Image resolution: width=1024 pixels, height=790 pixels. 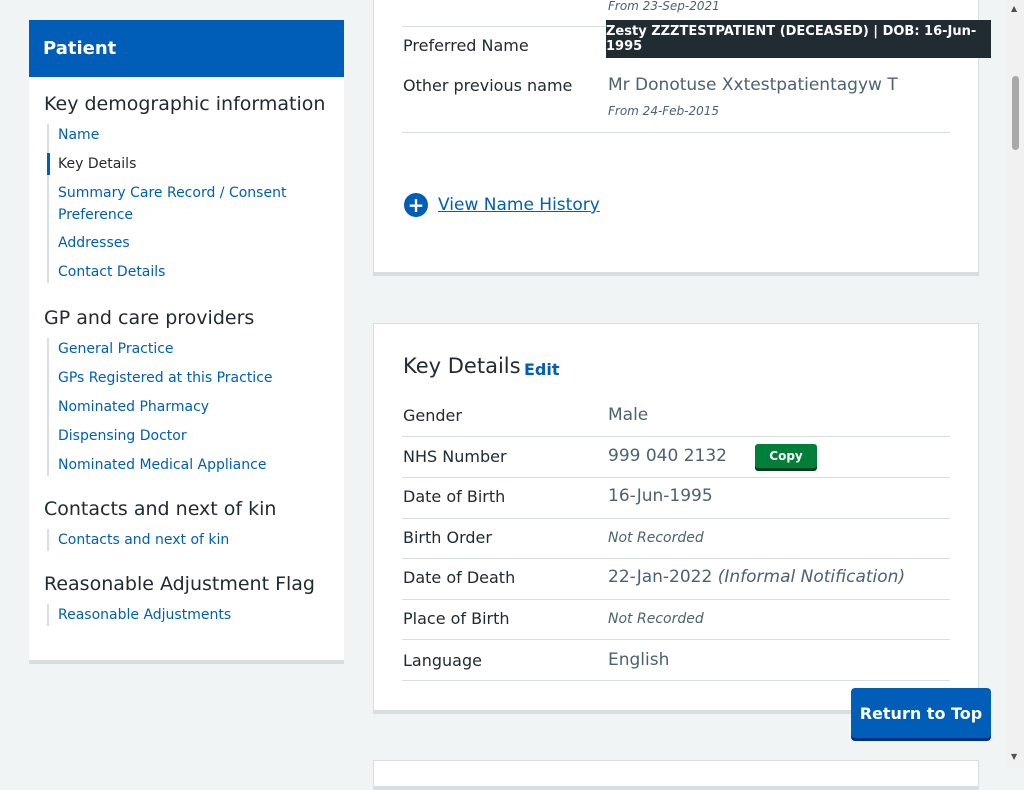 What do you see at coordinates (1014, 8) in the screenshot?
I see `scroll-up-icon: ▲` at bounding box center [1014, 8].